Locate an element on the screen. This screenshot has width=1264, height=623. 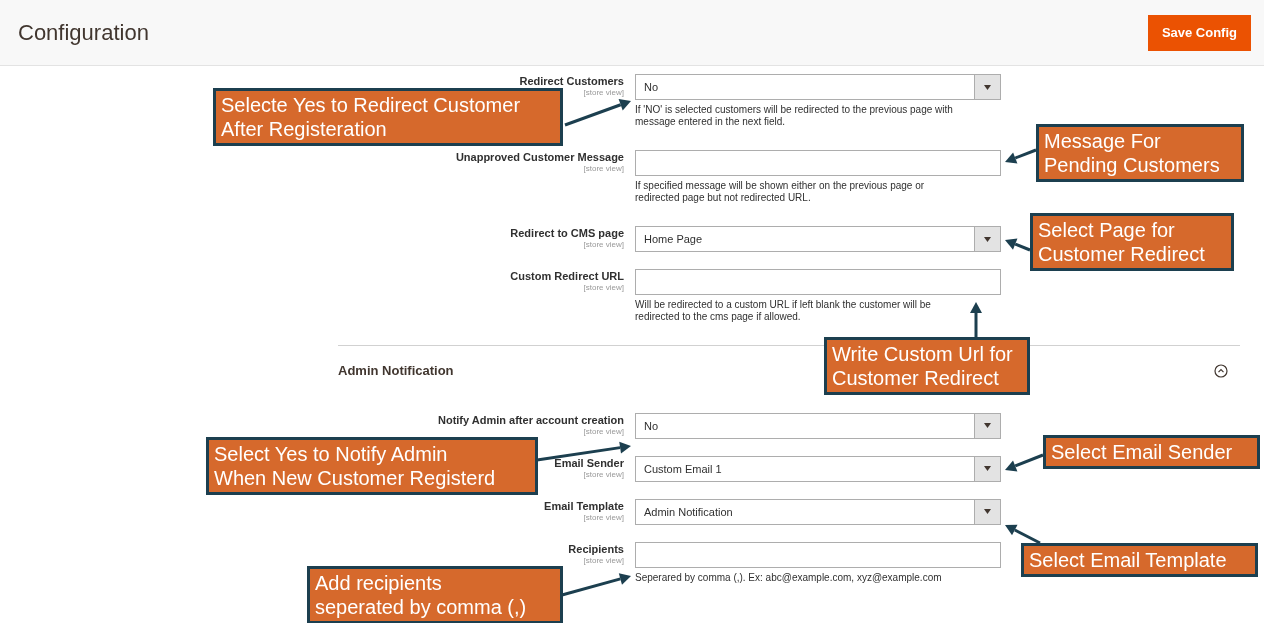
save-config-button: Save Config is located at coordinates (1199, 32).